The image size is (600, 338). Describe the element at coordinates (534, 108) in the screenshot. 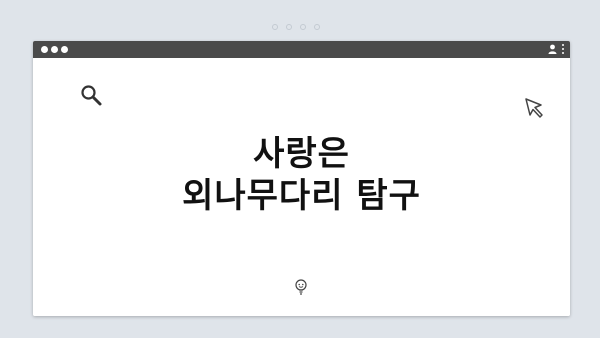

I see `cursor-icon` at that location.